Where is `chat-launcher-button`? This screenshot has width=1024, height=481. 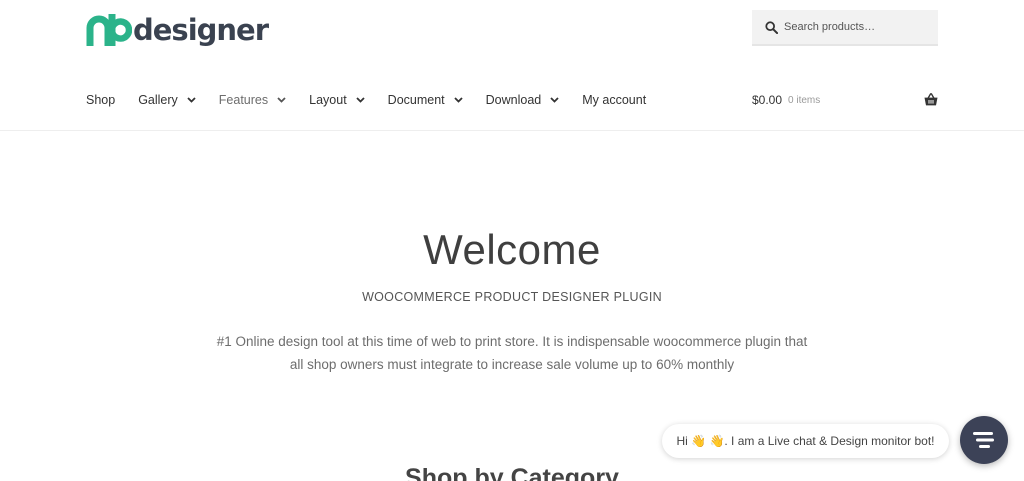
chat-launcher-button is located at coordinates (984, 440).